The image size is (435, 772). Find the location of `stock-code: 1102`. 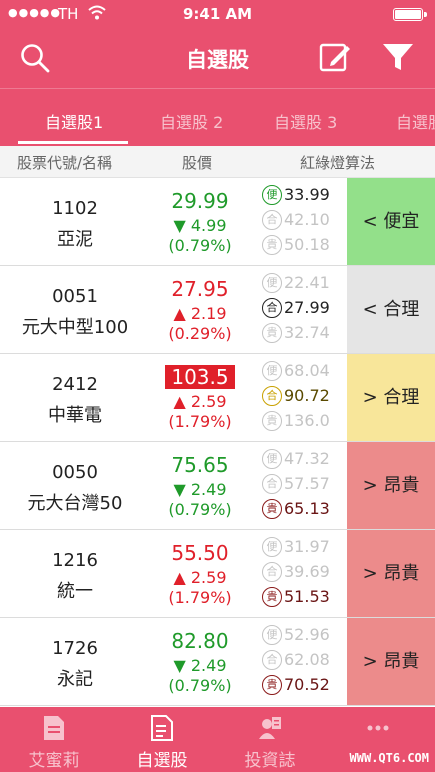

stock-code: 1102 is located at coordinates (75, 208).